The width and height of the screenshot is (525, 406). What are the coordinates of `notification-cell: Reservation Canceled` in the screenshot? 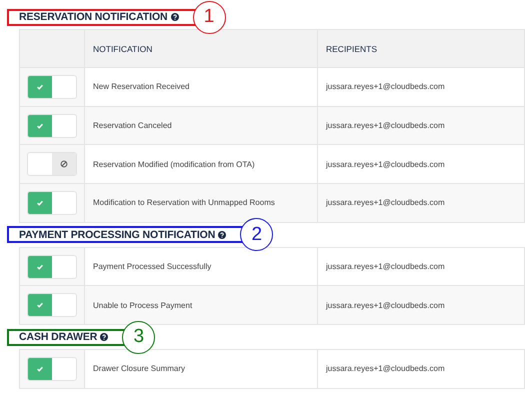 It's located at (201, 125).